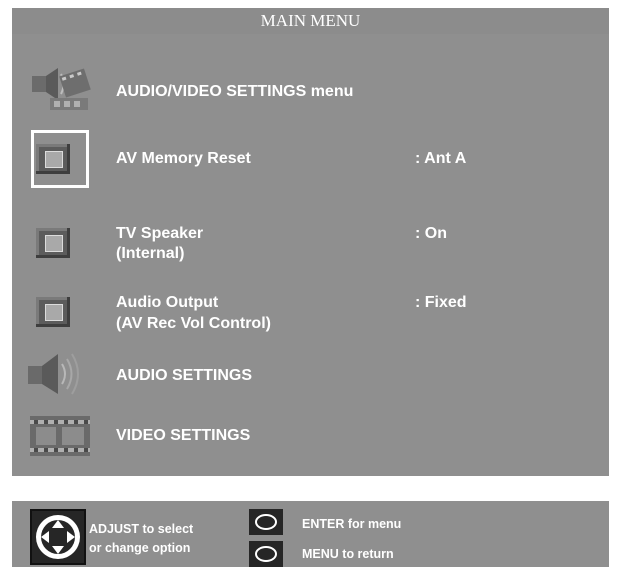  What do you see at coordinates (310, 21) in the screenshot?
I see `menu-title: MAIN MENU` at bounding box center [310, 21].